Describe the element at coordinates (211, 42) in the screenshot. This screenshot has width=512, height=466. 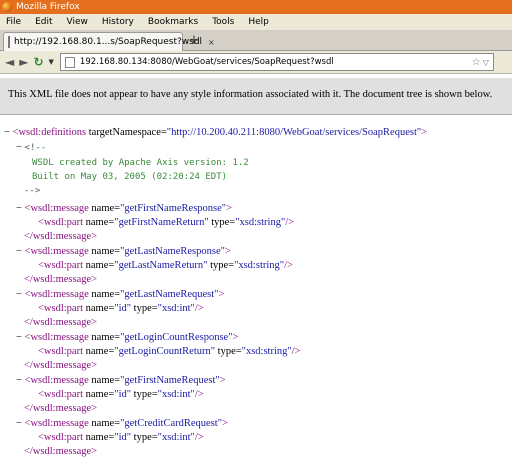
I see `tab-close-button: ×` at that location.